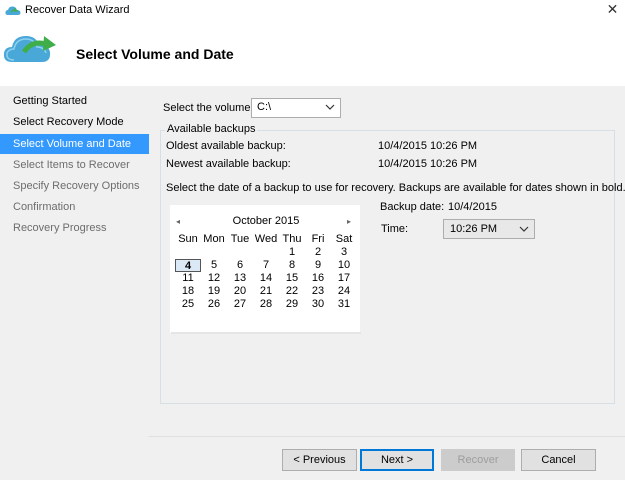 The height and width of the screenshot is (480, 625). Describe the element at coordinates (612, 11) in the screenshot. I see `close-button: ✕` at that location.